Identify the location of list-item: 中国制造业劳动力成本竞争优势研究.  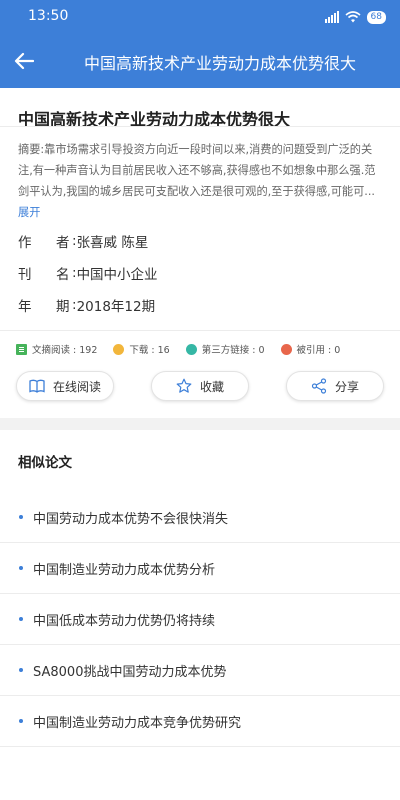
(200, 721).